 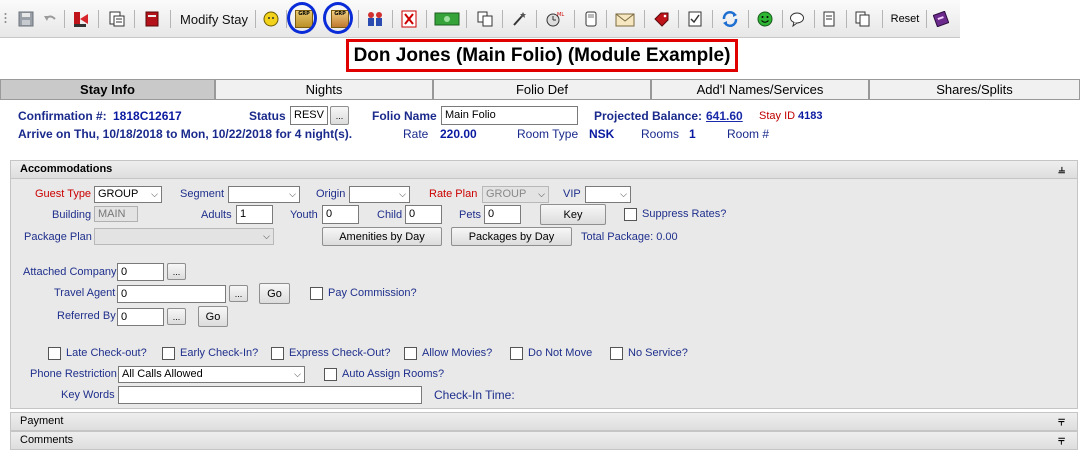 I want to click on package-plan-select: ⌵, so click(x=184, y=236).